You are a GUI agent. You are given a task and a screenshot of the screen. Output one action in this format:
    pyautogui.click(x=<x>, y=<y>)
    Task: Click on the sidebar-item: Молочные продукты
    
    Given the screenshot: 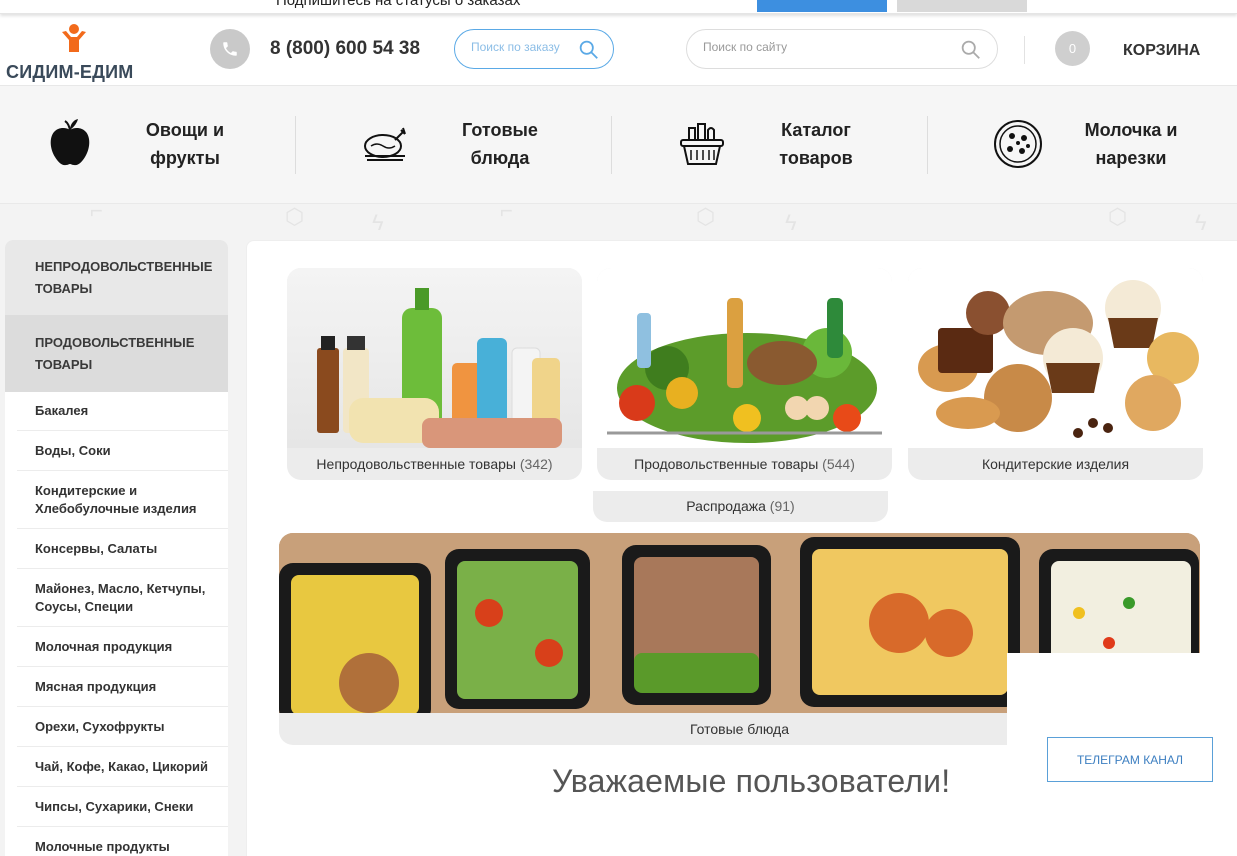 What is the action you would take?
    pyautogui.click(x=122, y=841)
    